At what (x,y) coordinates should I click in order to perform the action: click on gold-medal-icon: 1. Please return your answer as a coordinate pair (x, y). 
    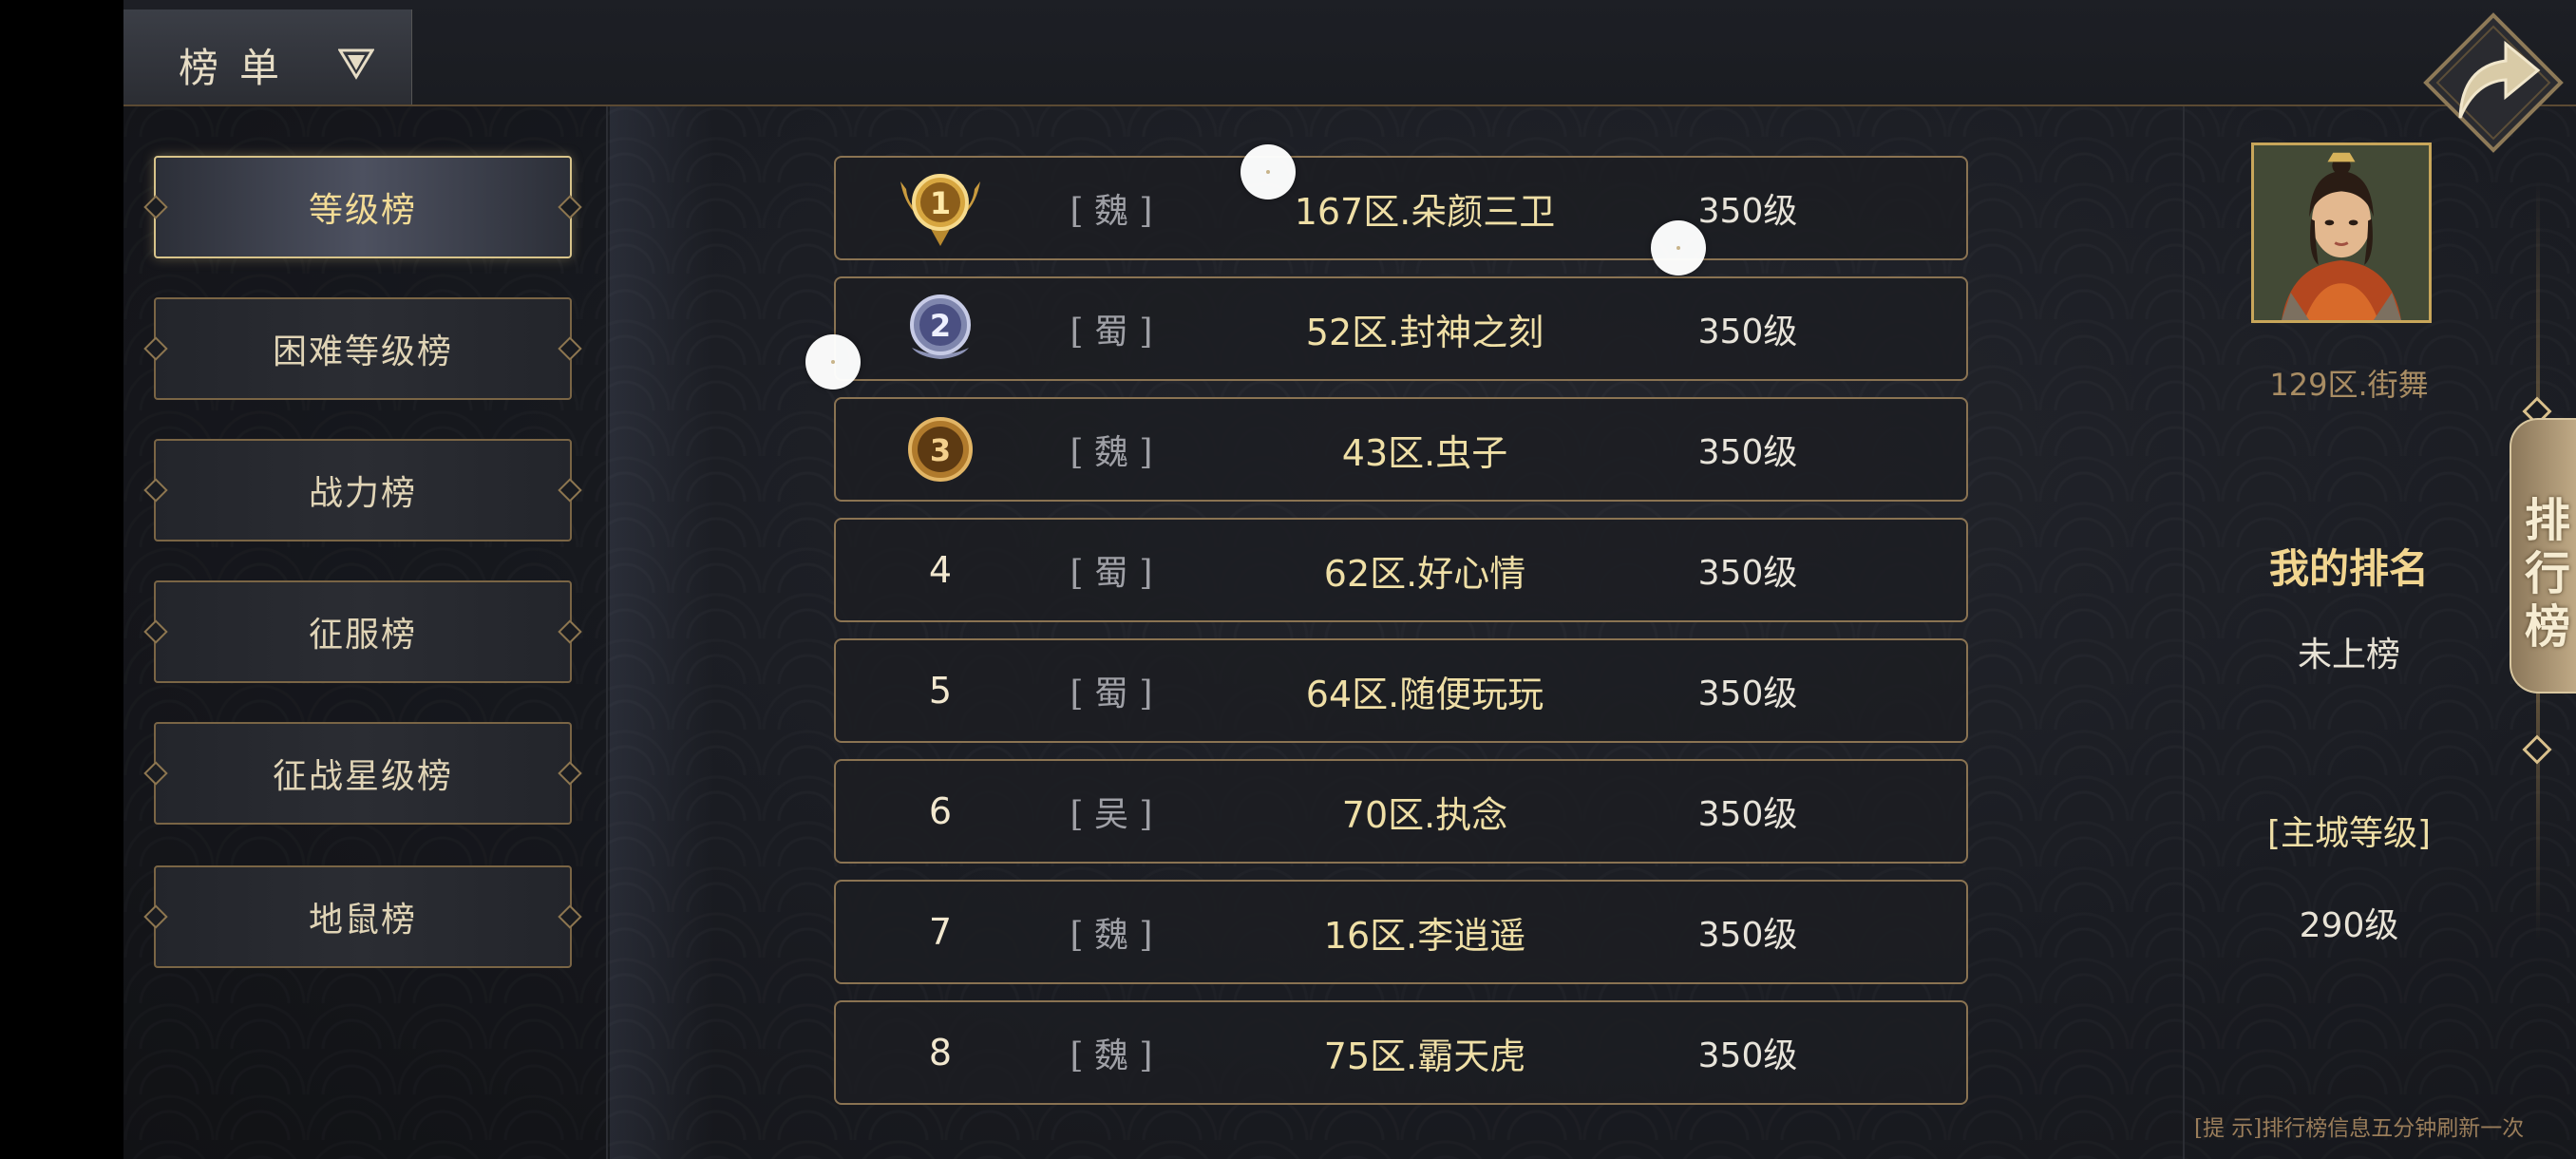
    Looking at the image, I should click on (940, 210).